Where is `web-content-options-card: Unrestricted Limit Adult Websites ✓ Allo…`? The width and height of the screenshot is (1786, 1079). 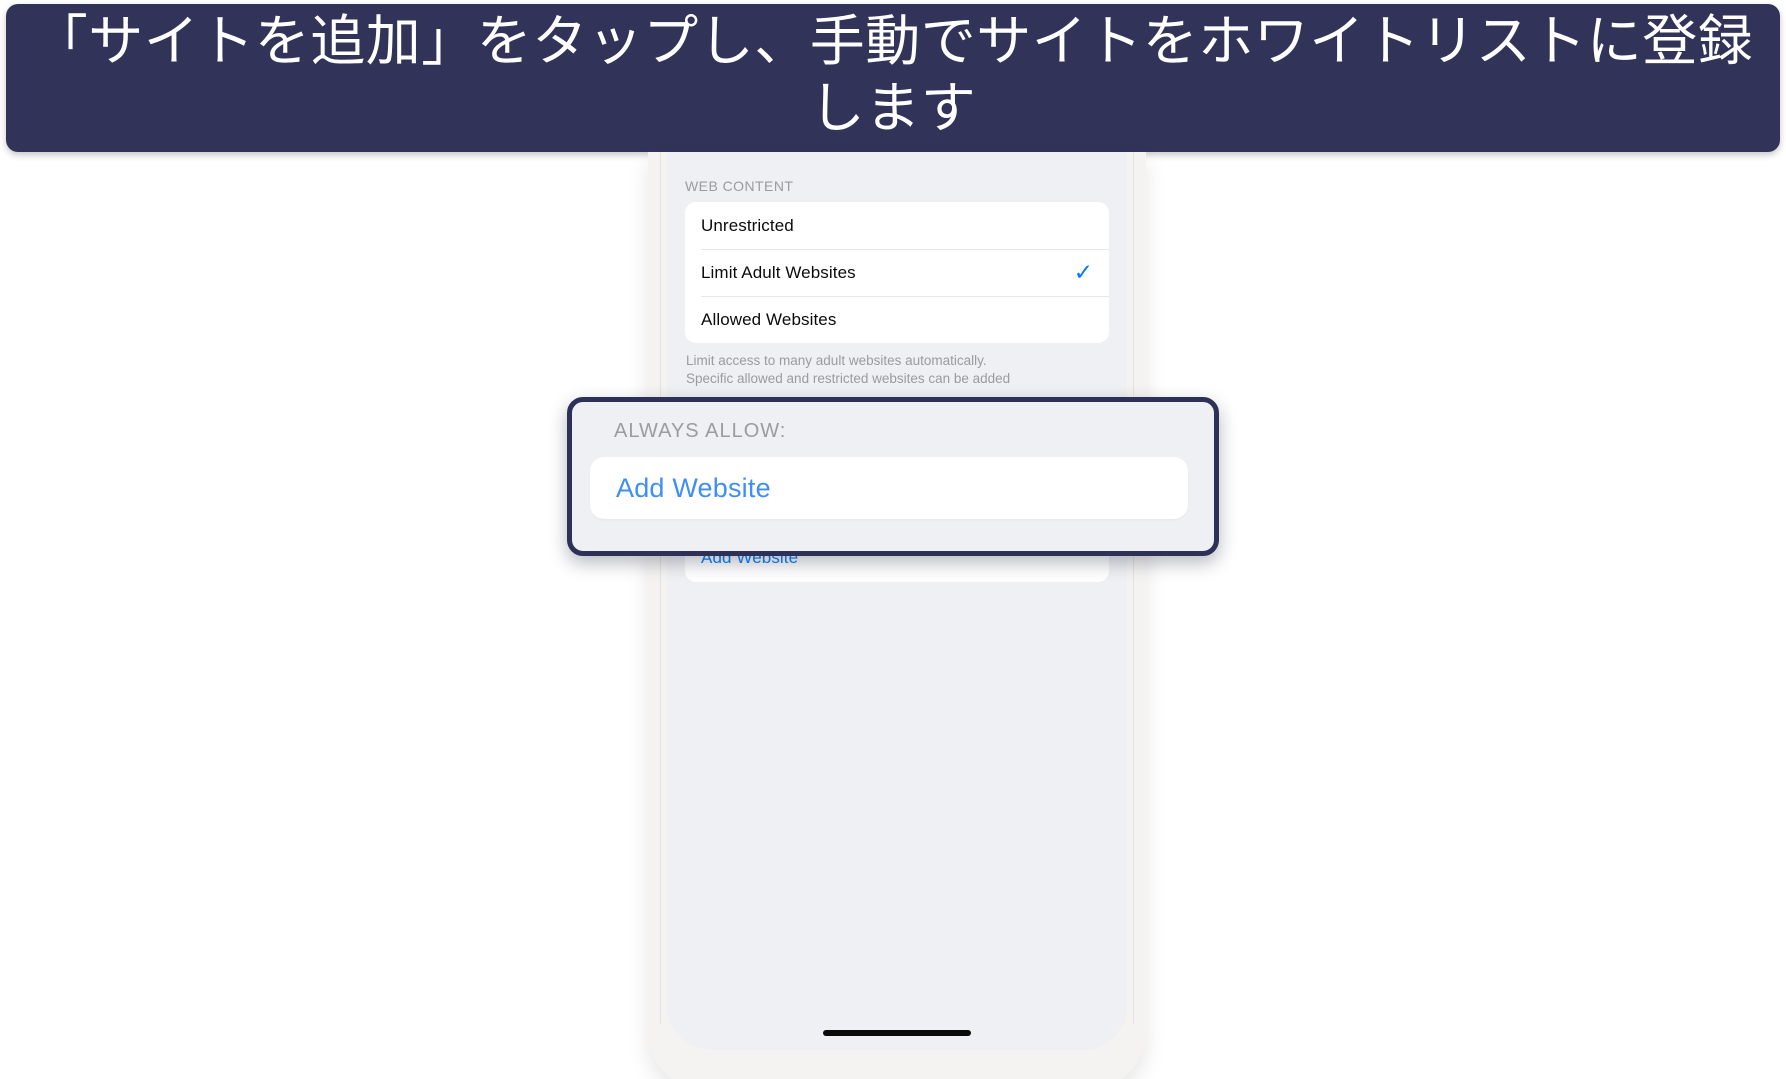
web-content-options-card: Unrestricted Limit Adult Websites ✓ Allo… is located at coordinates (897, 272).